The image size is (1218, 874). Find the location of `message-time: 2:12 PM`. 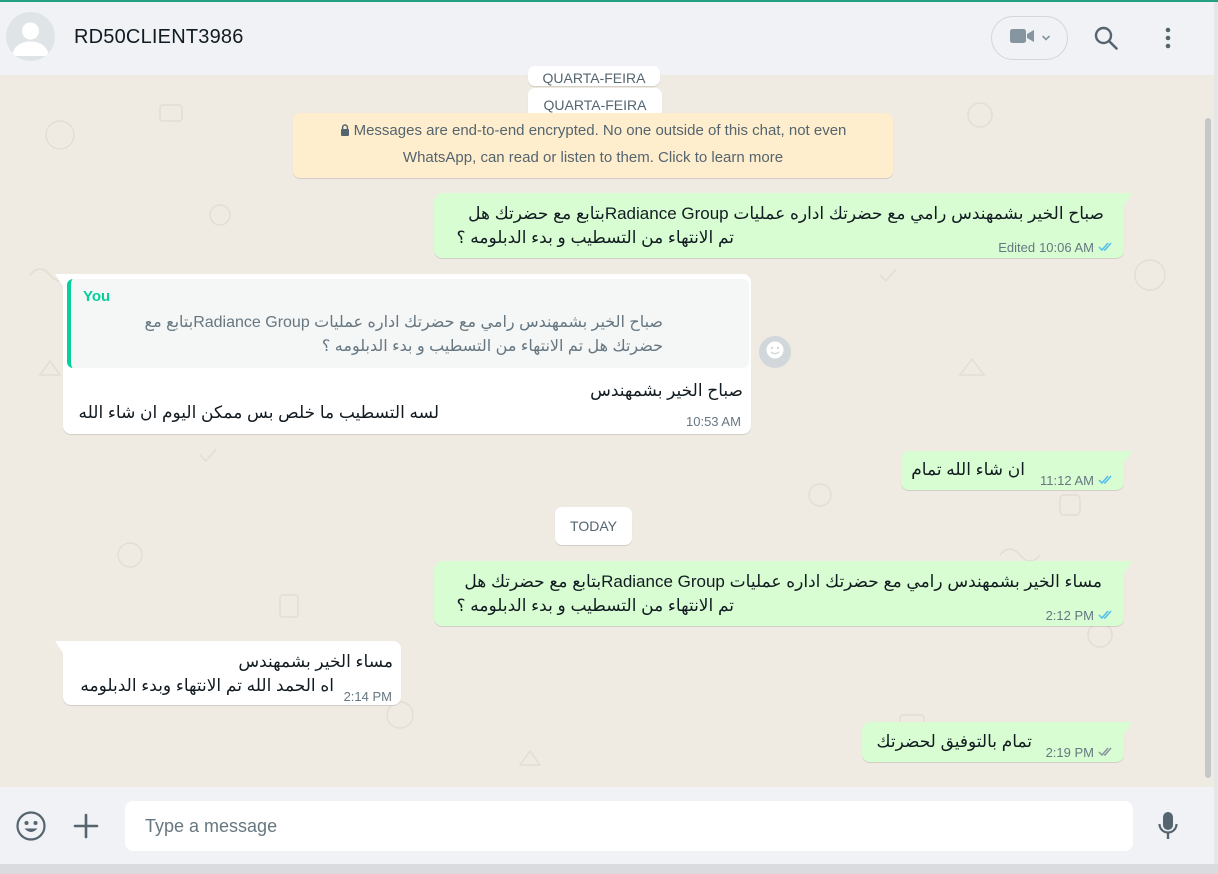

message-time: 2:12 PM is located at coordinates (1069, 615).